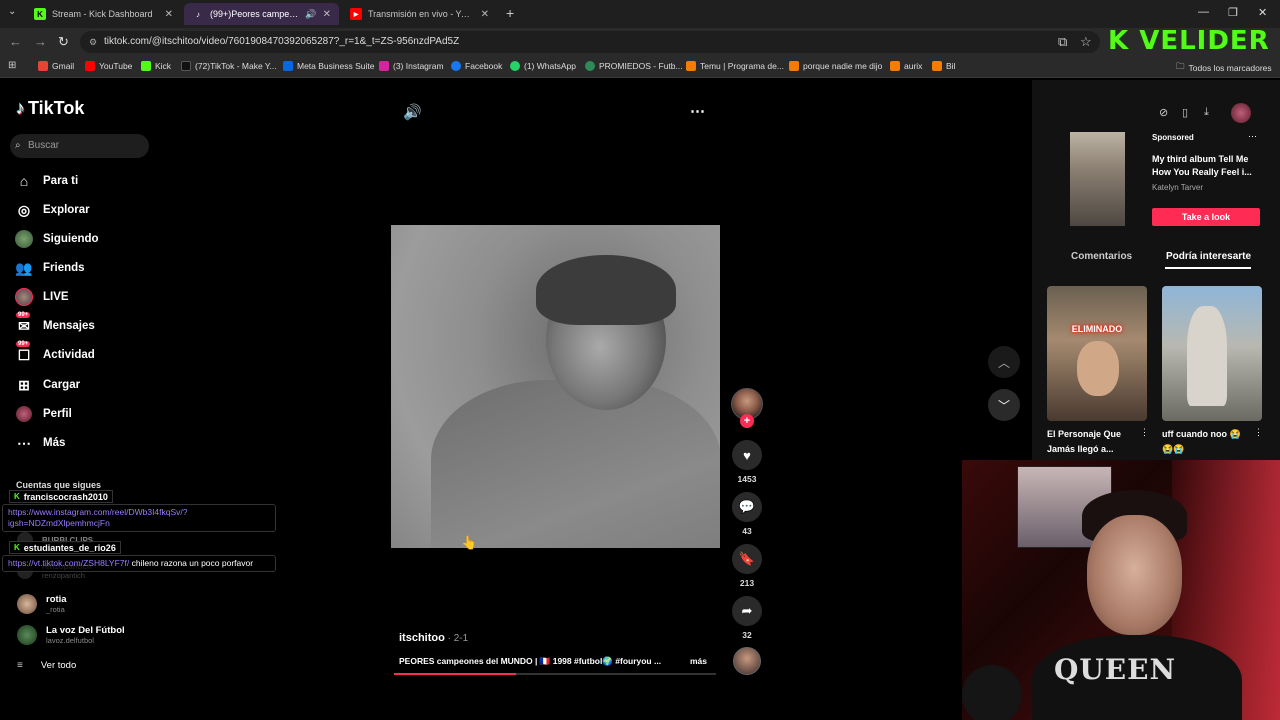 This screenshot has height=720, width=1280. What do you see at coordinates (52, 210) in the screenshot?
I see `nav-explorar: ◎ Explorar` at bounding box center [52, 210].